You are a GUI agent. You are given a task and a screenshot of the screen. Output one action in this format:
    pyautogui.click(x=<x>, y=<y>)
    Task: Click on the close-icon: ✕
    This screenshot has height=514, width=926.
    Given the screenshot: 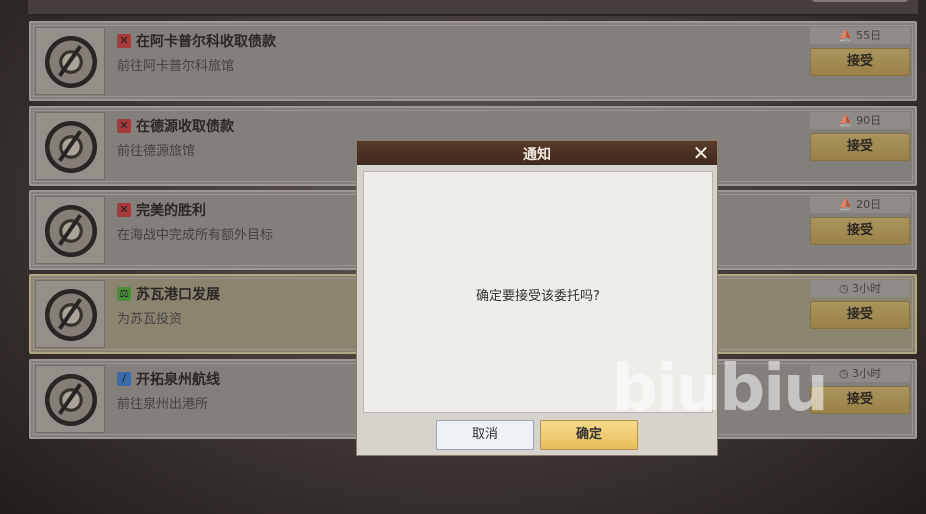 What is the action you would take?
    pyautogui.click(x=701, y=153)
    